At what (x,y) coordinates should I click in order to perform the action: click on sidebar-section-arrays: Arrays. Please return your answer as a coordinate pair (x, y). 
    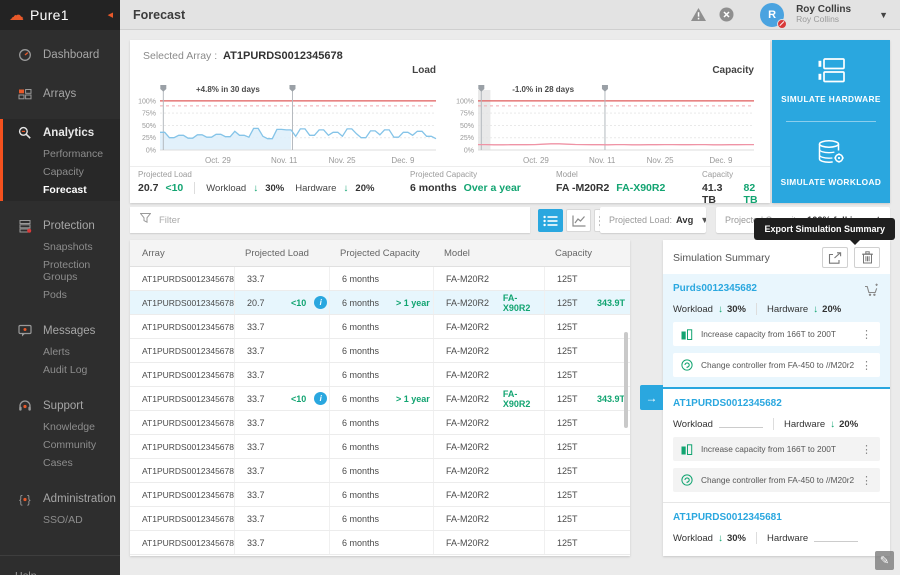
    Looking at the image, I should click on (60, 94).